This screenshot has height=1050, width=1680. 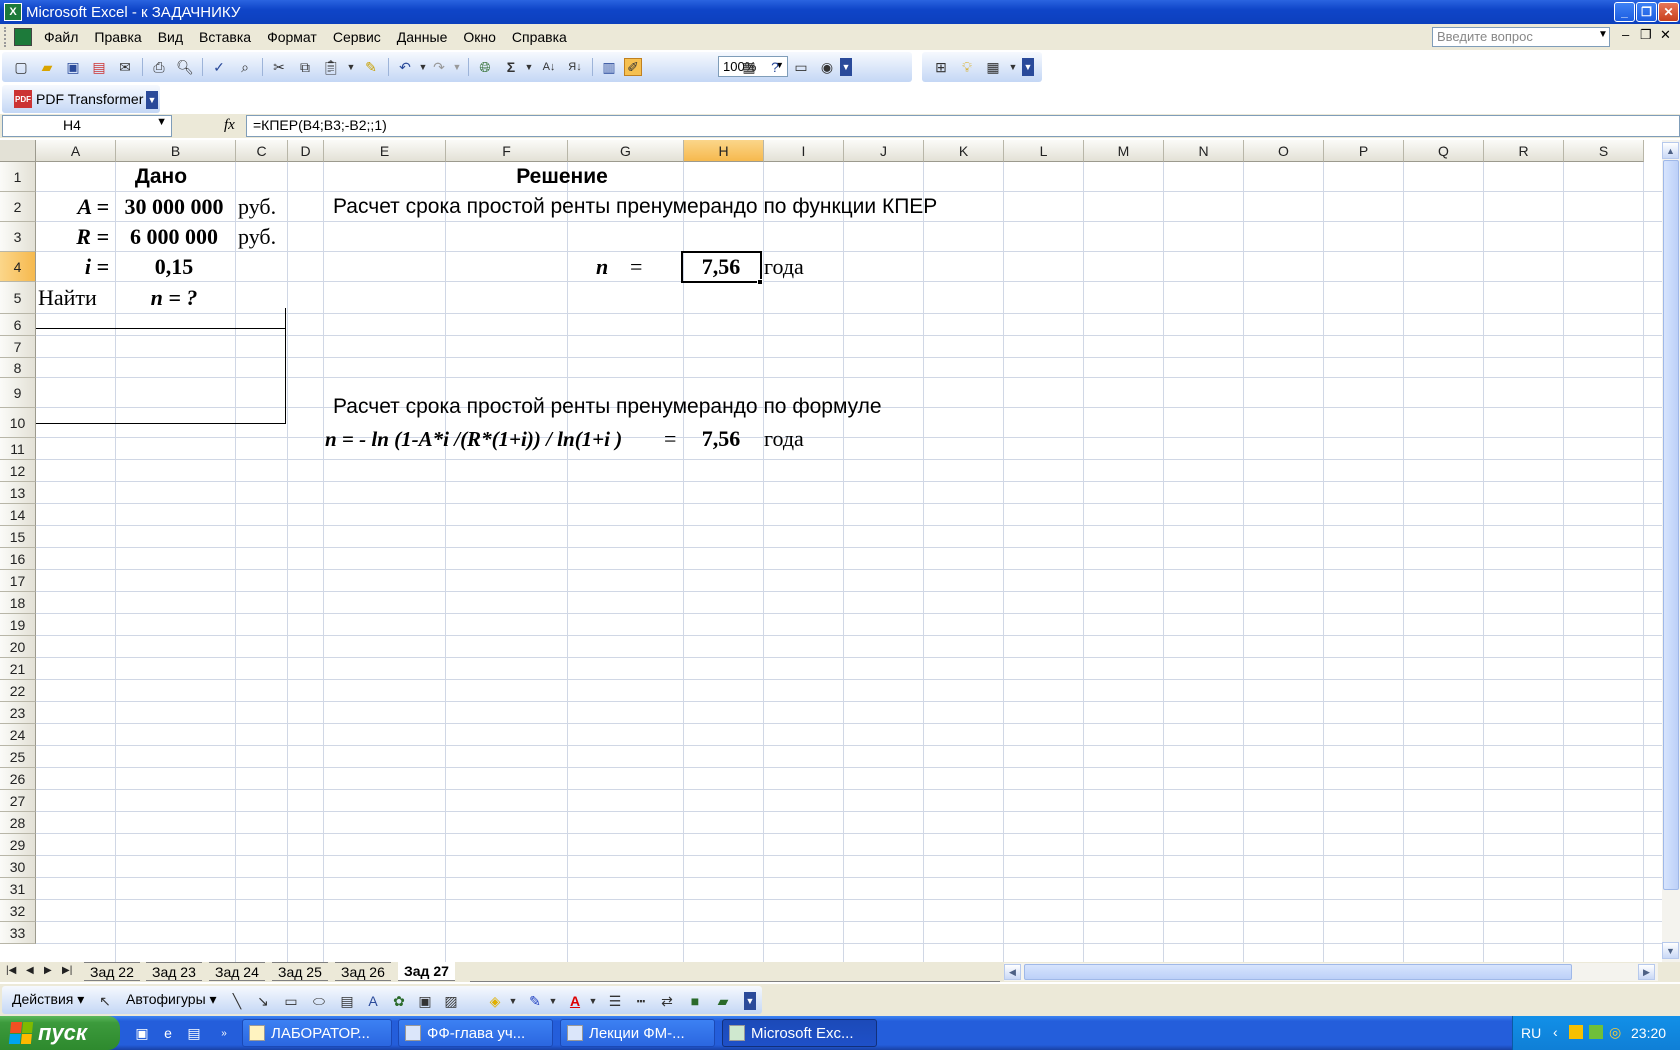 What do you see at coordinates (142, 1033) in the screenshot?
I see `quicklaunch-desktop-icon: ▣` at bounding box center [142, 1033].